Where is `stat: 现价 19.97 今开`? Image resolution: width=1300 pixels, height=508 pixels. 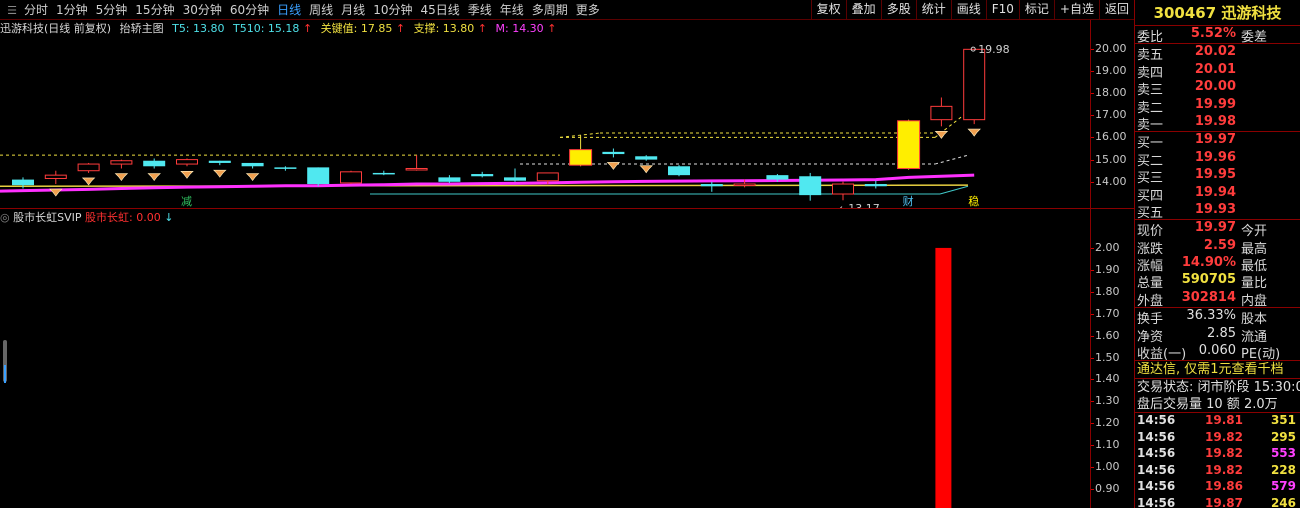 stat: 现价 19.97 今开 is located at coordinates (1217, 230).